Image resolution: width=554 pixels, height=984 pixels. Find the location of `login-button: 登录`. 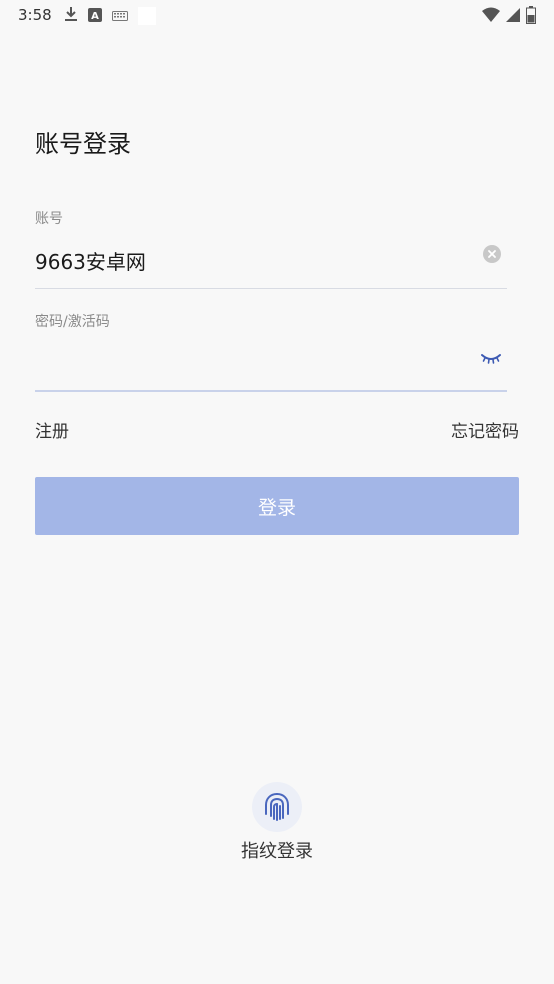

login-button: 登录 is located at coordinates (277, 506).